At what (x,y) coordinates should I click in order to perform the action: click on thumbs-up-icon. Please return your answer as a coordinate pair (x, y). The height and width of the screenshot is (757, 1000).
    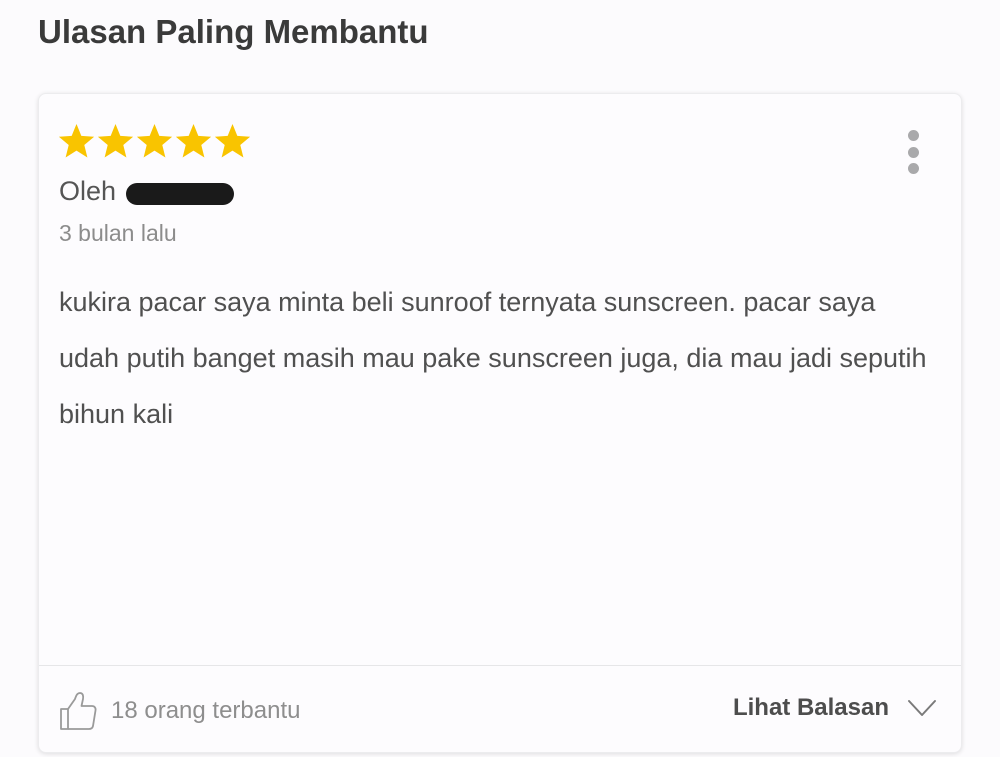
    Looking at the image, I should click on (78, 711).